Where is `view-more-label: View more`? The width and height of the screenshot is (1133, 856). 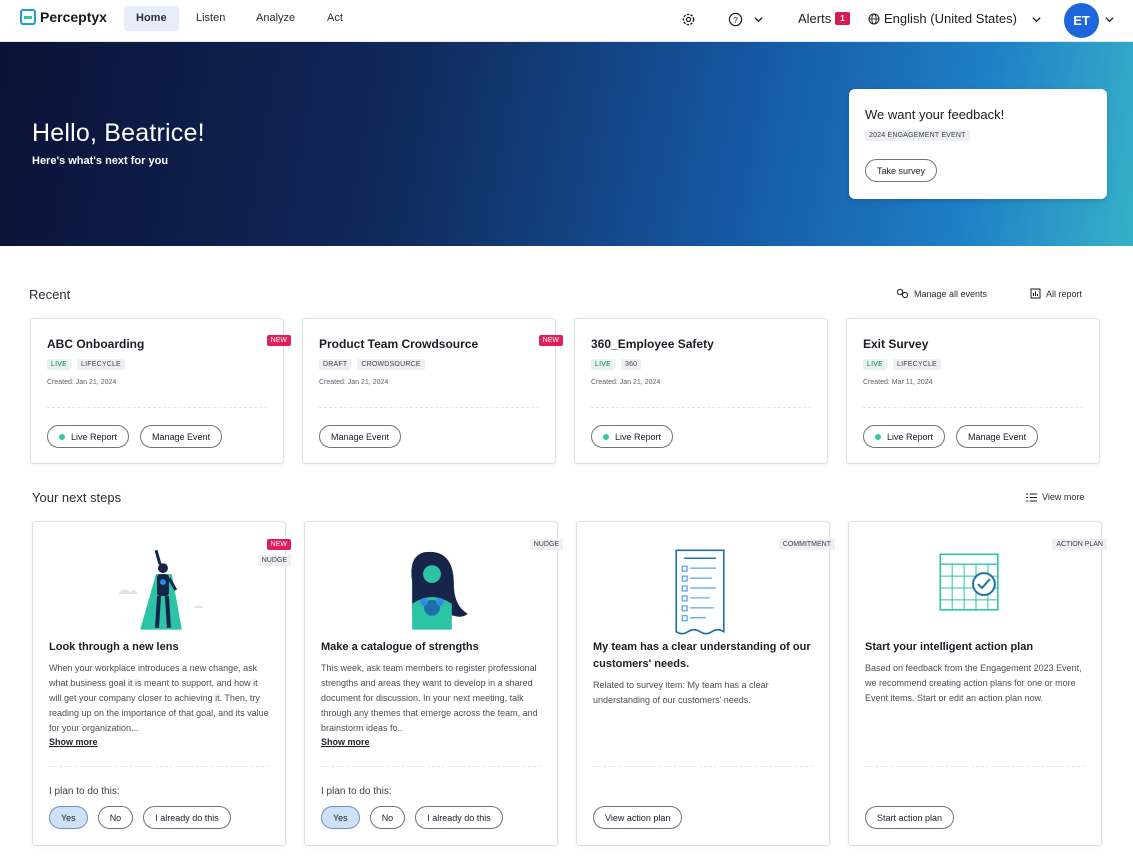 view-more-label: View more is located at coordinates (1063, 497).